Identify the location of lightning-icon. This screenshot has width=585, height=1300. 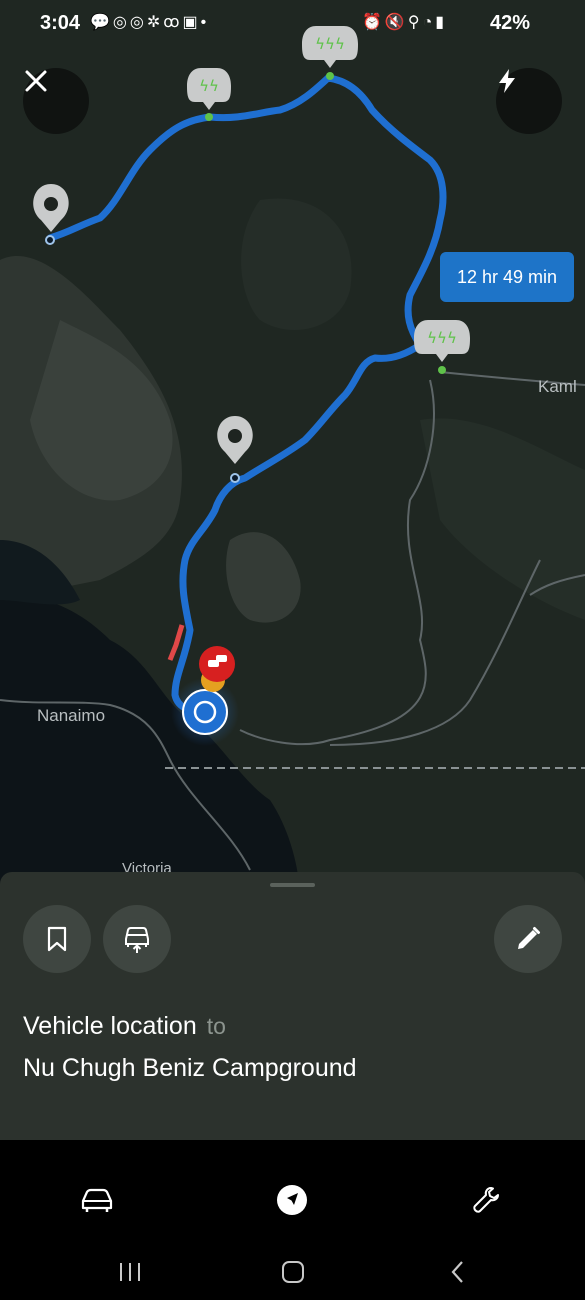
(507, 81).